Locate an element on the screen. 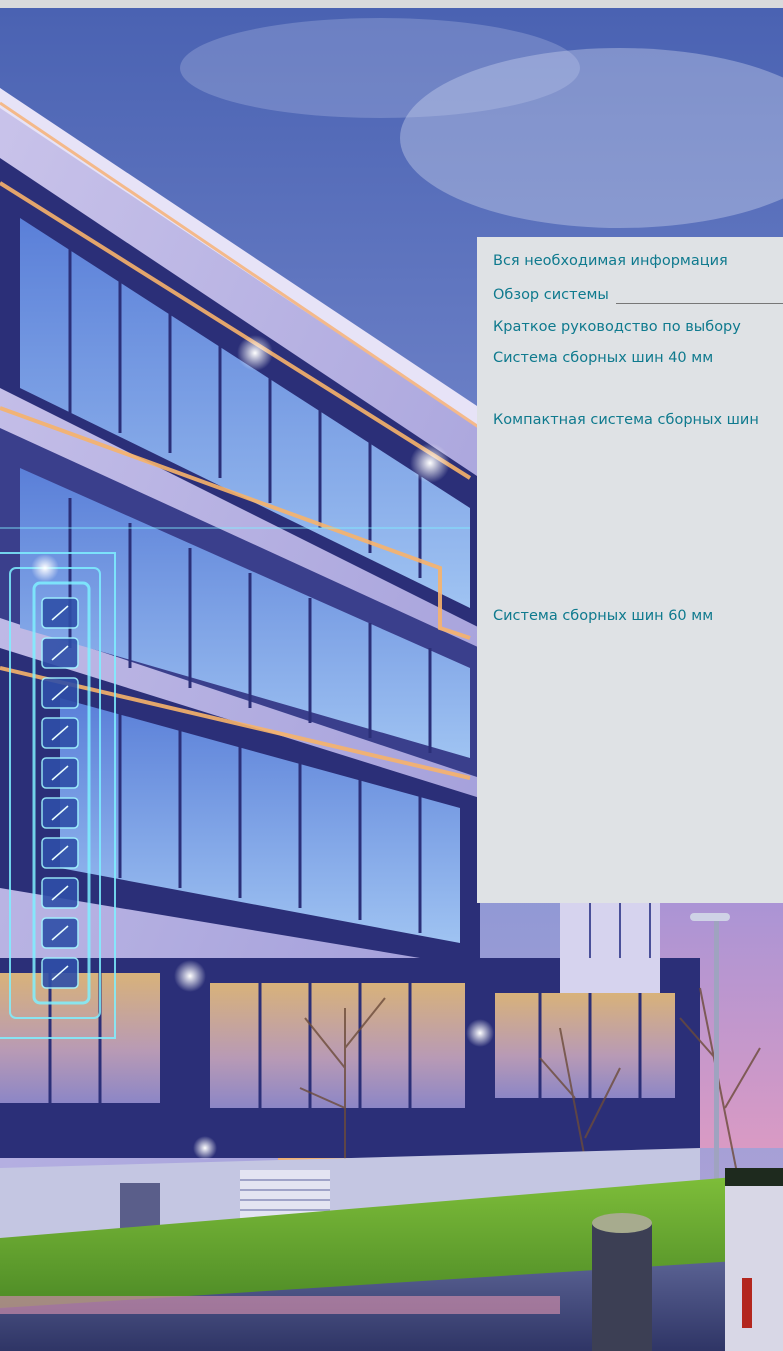 The image size is (783, 1351). toc-item-busbar-40mm: Система сборных шин 40 мм is located at coordinates (603, 358).